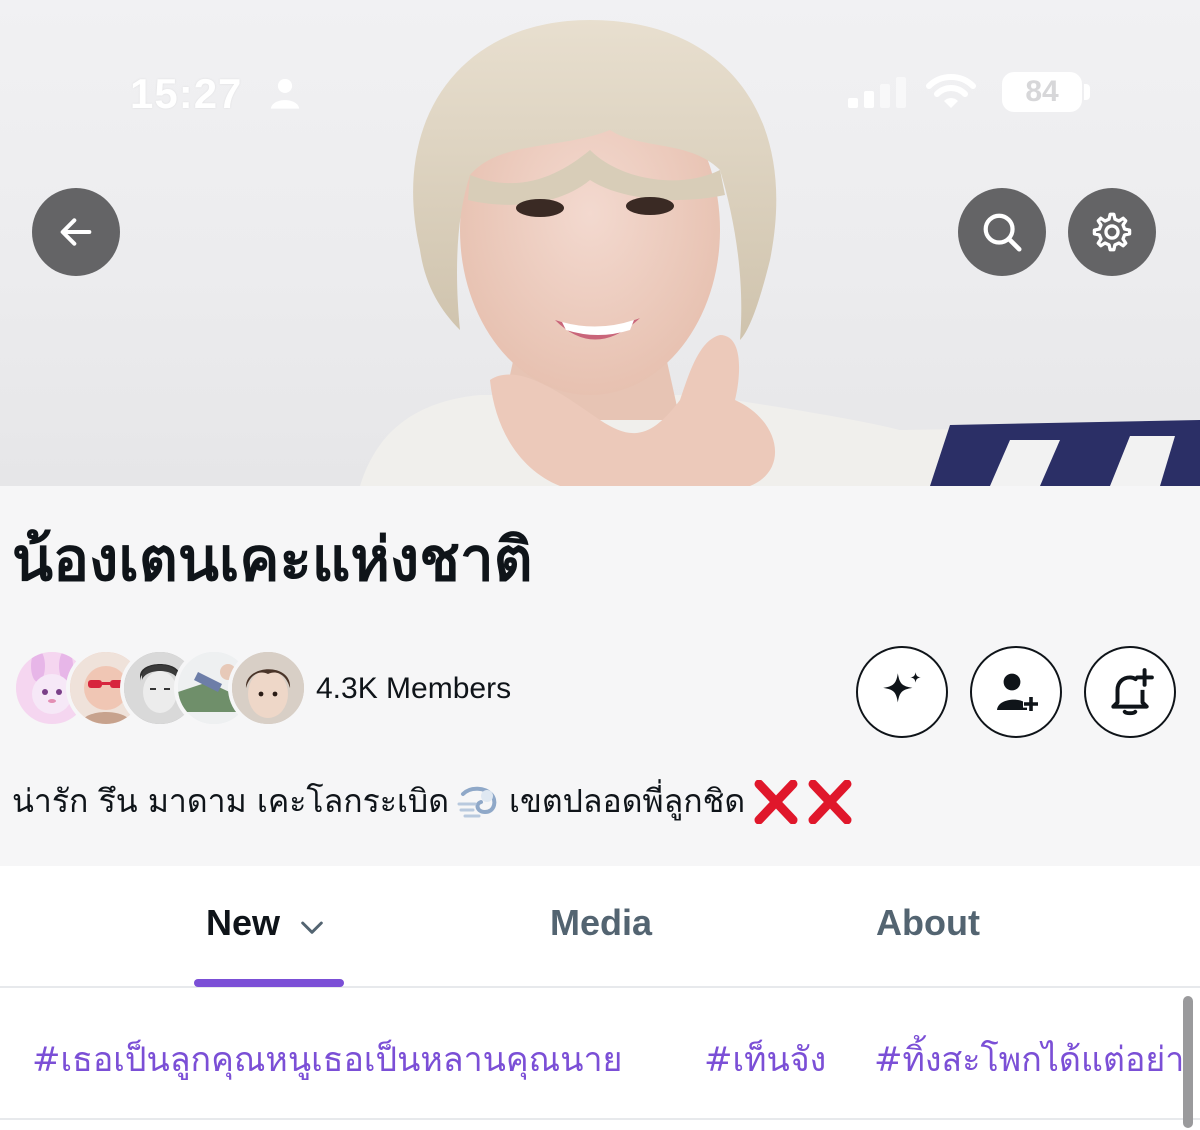 The width and height of the screenshot is (1200, 1130). What do you see at coordinates (186, 93) in the screenshot?
I see `status-time: 15:27` at bounding box center [186, 93].